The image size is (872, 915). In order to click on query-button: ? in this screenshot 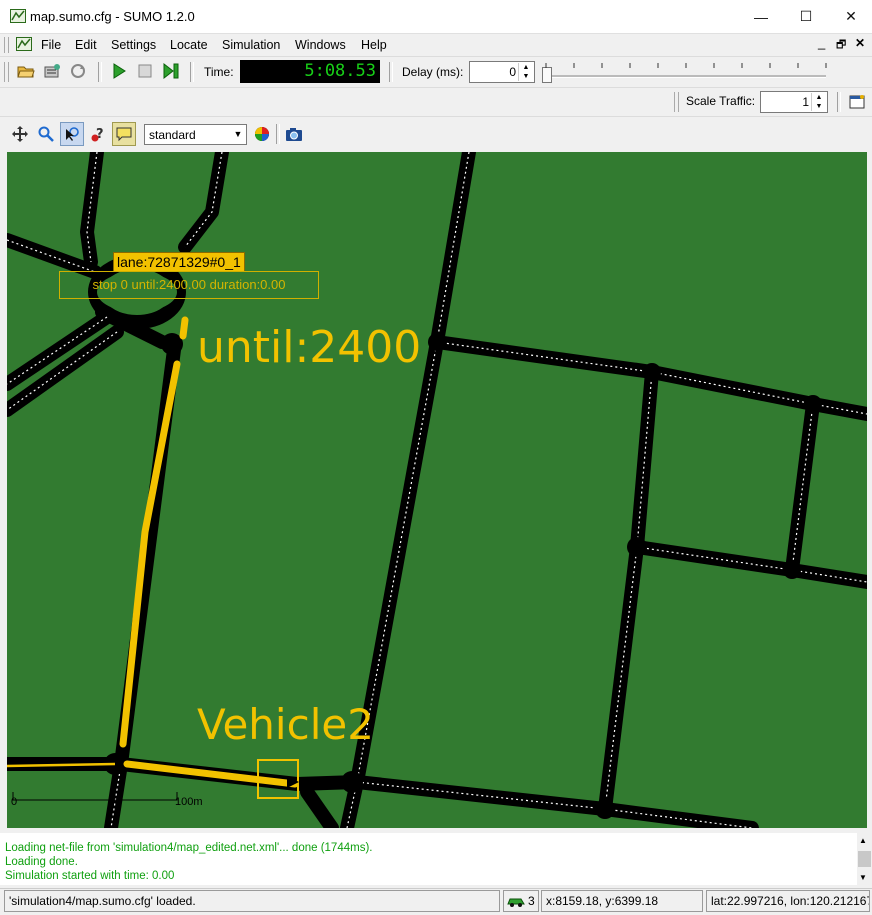, I will do `click(98, 134)`.